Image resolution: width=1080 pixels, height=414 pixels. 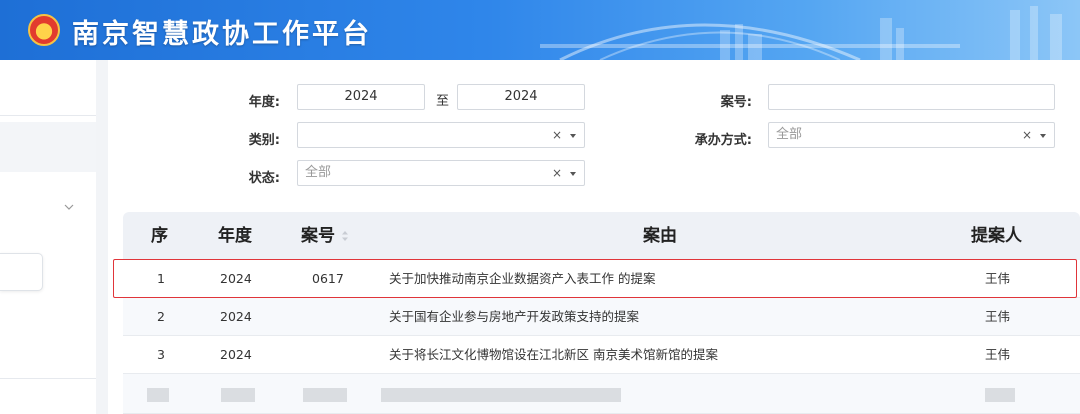 What do you see at coordinates (996, 236) in the screenshot?
I see `column-header-proposer: 提案人` at bounding box center [996, 236].